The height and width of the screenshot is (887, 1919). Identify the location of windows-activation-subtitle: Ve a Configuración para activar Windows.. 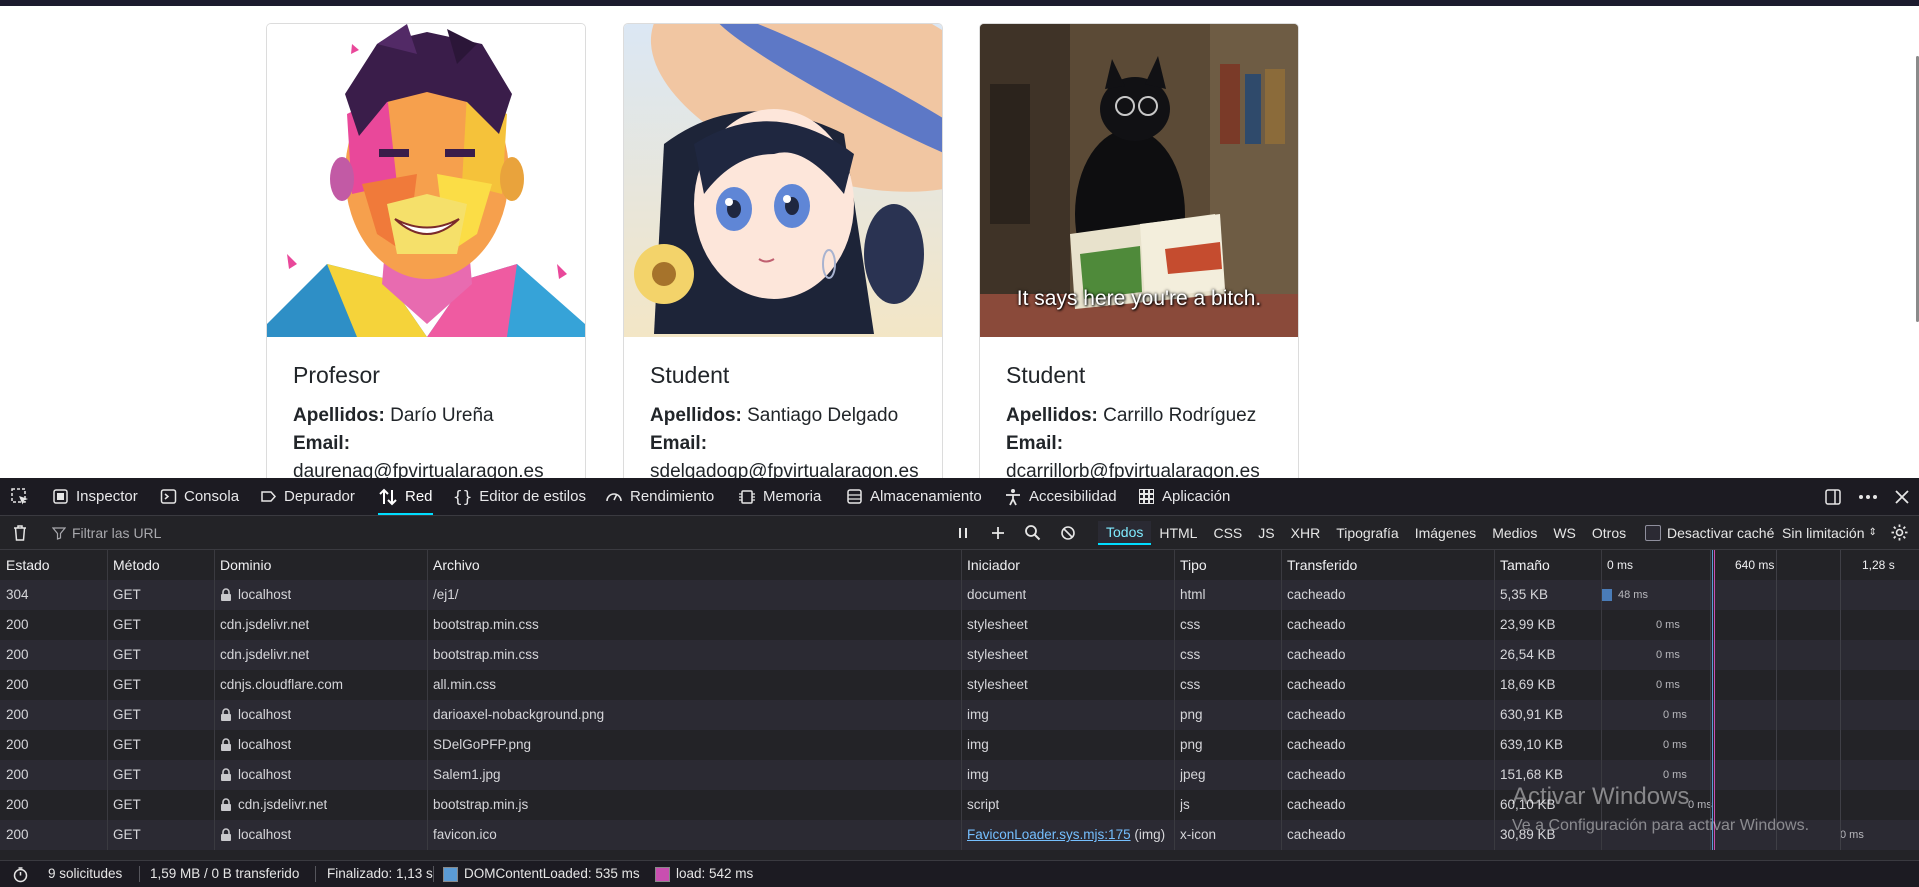
(1661, 825).